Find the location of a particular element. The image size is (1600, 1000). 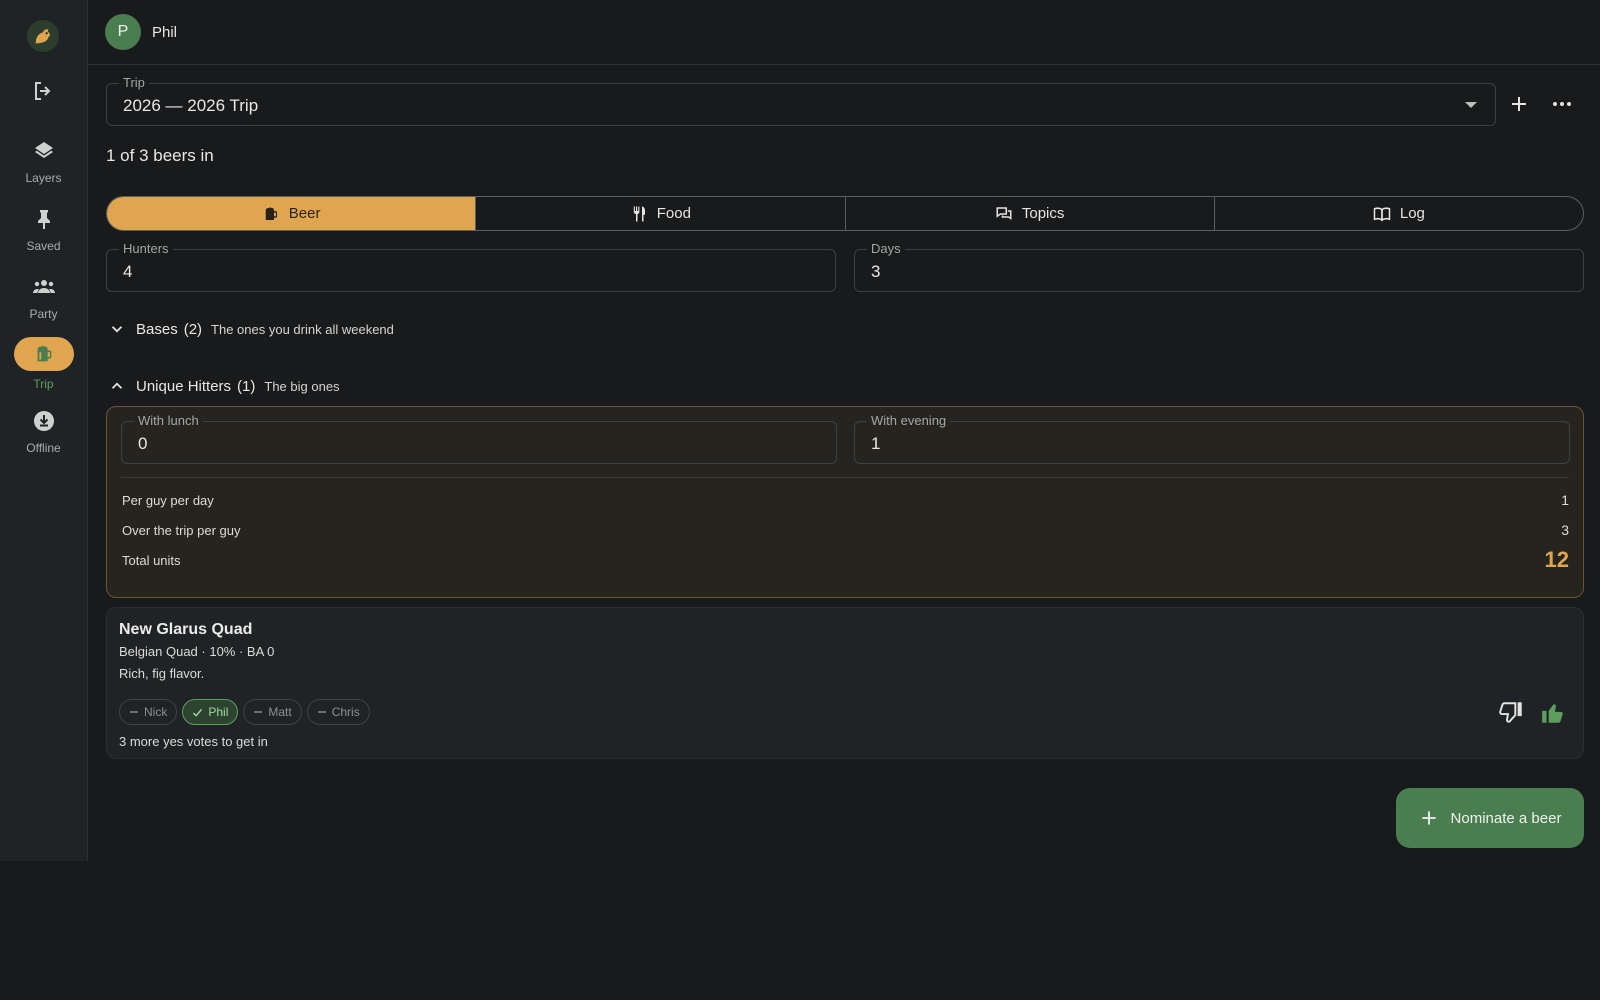

more-horizontal-icon is located at coordinates (1562, 104).